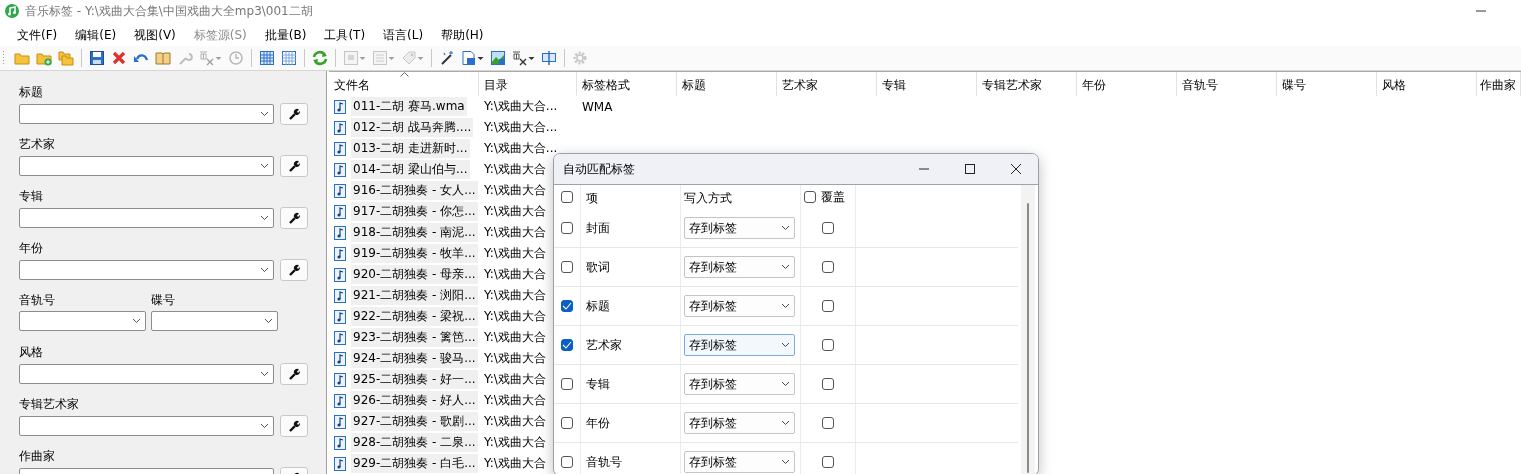 Image resolution: width=1521 pixels, height=474 pixels. What do you see at coordinates (1499, 84) in the screenshot?
I see `column-header: 作曲家` at bounding box center [1499, 84].